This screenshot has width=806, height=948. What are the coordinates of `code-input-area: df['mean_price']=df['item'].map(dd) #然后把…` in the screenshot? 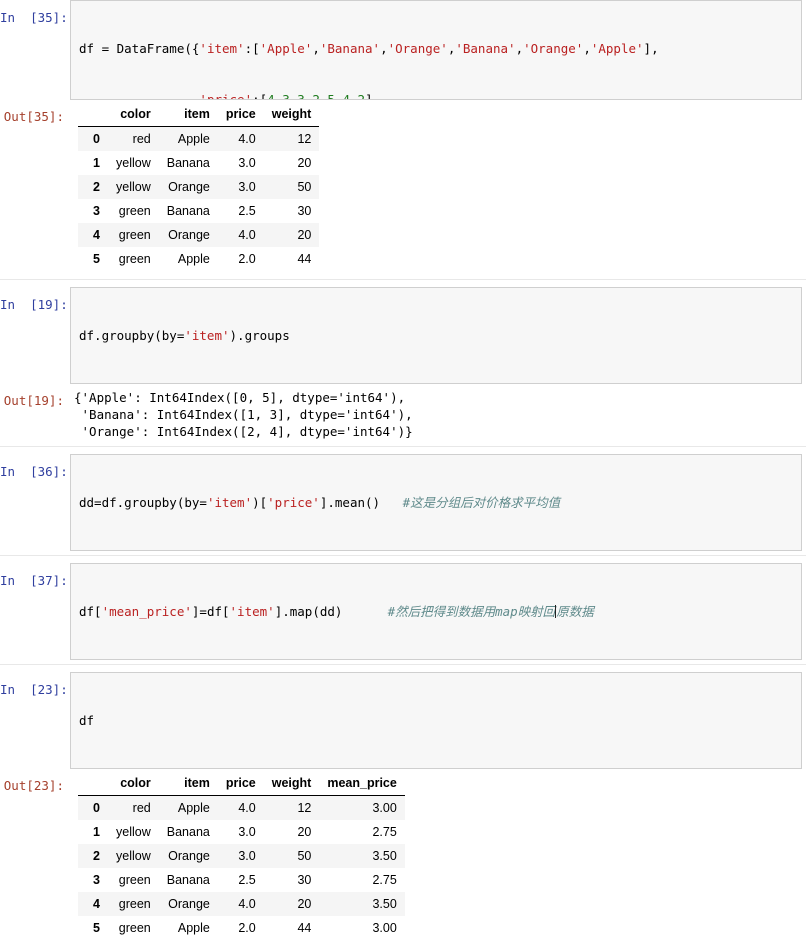 It's located at (436, 611).